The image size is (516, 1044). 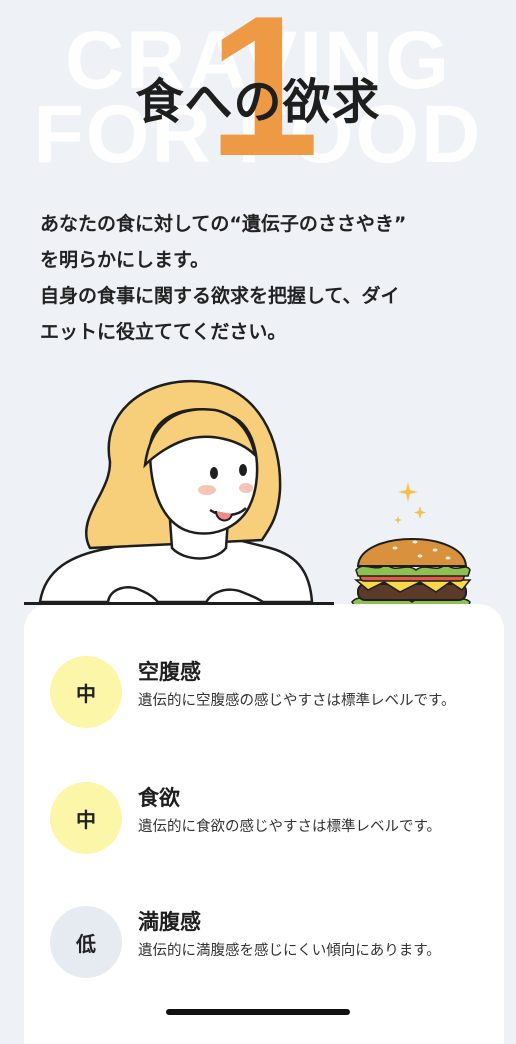 I want to click on intro-line-4: エットに役立ててください。, so click(x=163, y=332).